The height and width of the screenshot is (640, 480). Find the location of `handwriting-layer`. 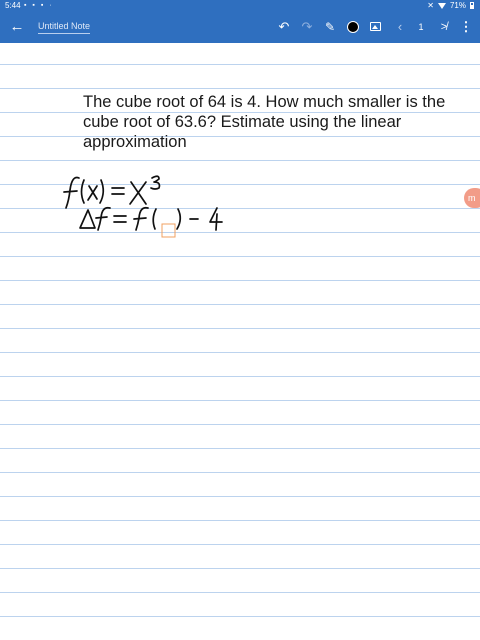

handwriting-layer is located at coordinates (143, 206).